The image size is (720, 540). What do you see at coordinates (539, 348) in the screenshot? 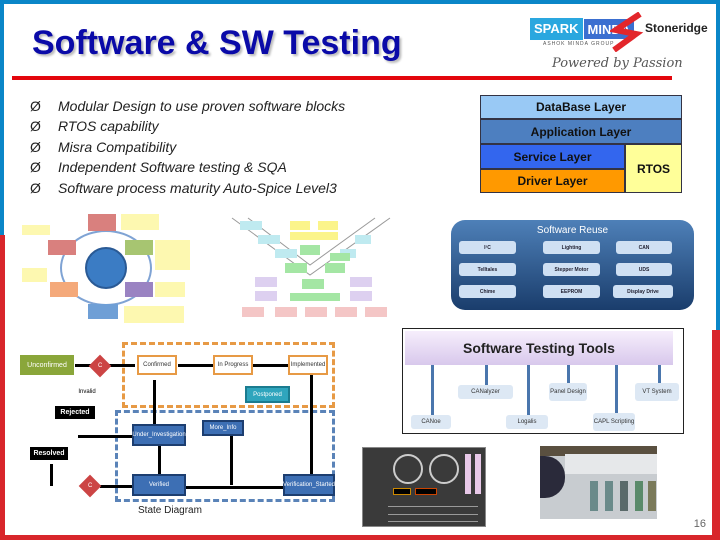
I see `tools-title: Software Testing Tools` at bounding box center [539, 348].